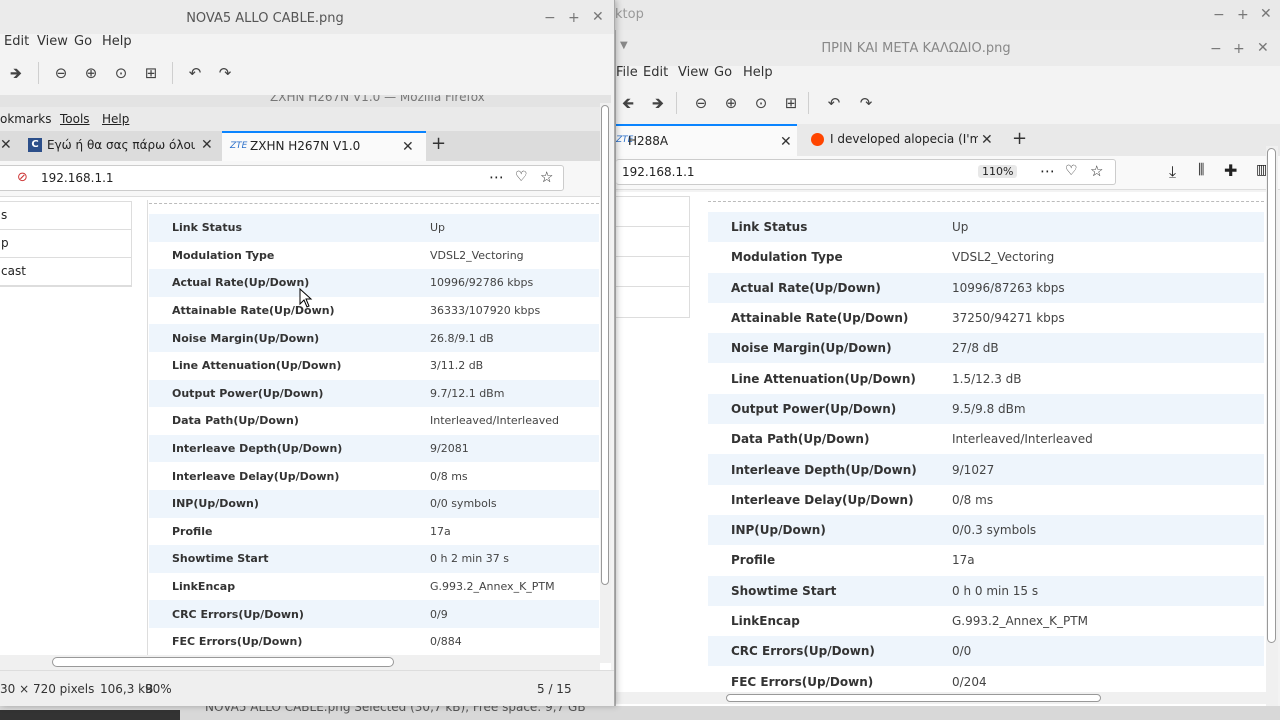 The width and height of the screenshot is (1280, 720). What do you see at coordinates (65, 244) in the screenshot?
I see `sidebar-item: p` at bounding box center [65, 244].